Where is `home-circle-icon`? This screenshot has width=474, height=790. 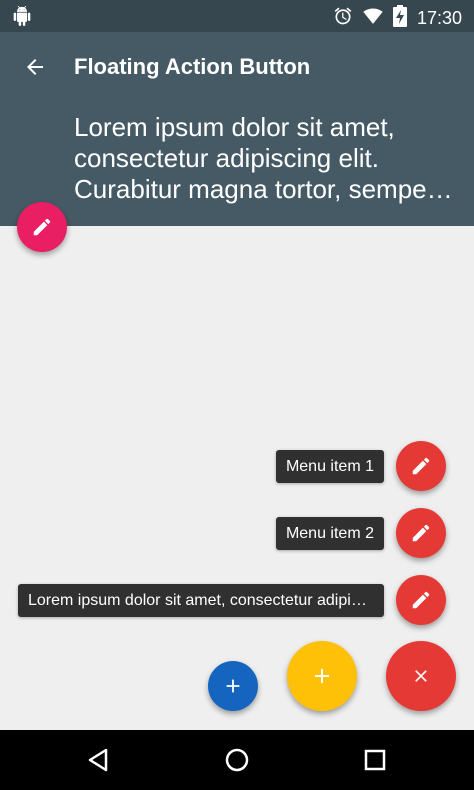
home-circle-icon is located at coordinates (237, 760).